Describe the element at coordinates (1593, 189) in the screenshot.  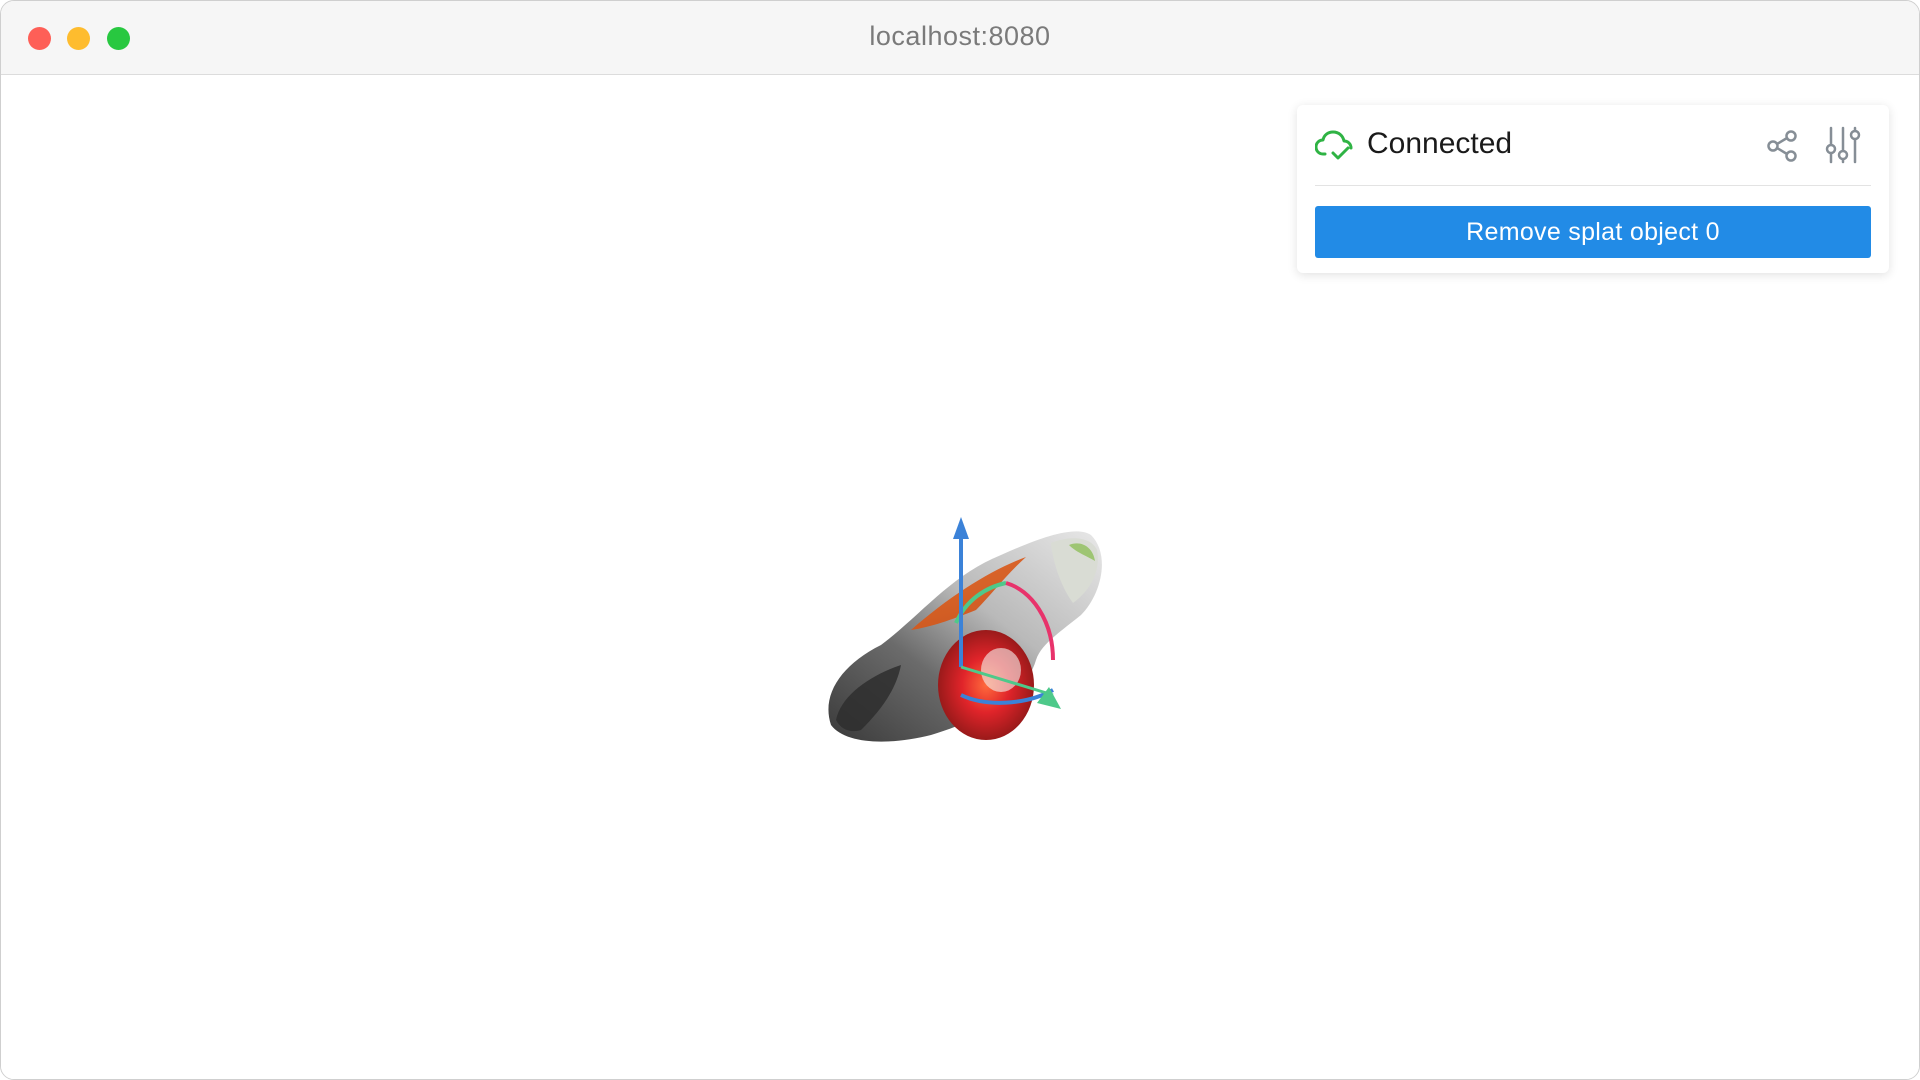
I see `control-panel: Connected Remove splat object 0` at that location.